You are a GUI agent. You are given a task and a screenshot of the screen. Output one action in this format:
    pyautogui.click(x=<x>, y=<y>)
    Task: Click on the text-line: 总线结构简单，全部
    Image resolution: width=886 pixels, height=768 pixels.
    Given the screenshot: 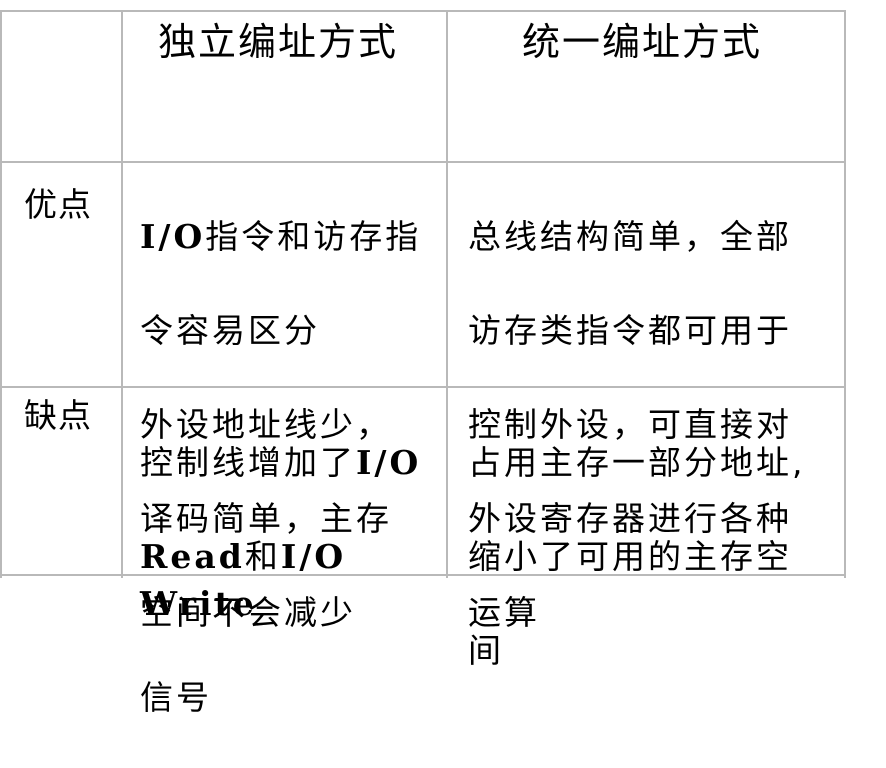 What is the action you would take?
    pyautogui.click(x=630, y=236)
    